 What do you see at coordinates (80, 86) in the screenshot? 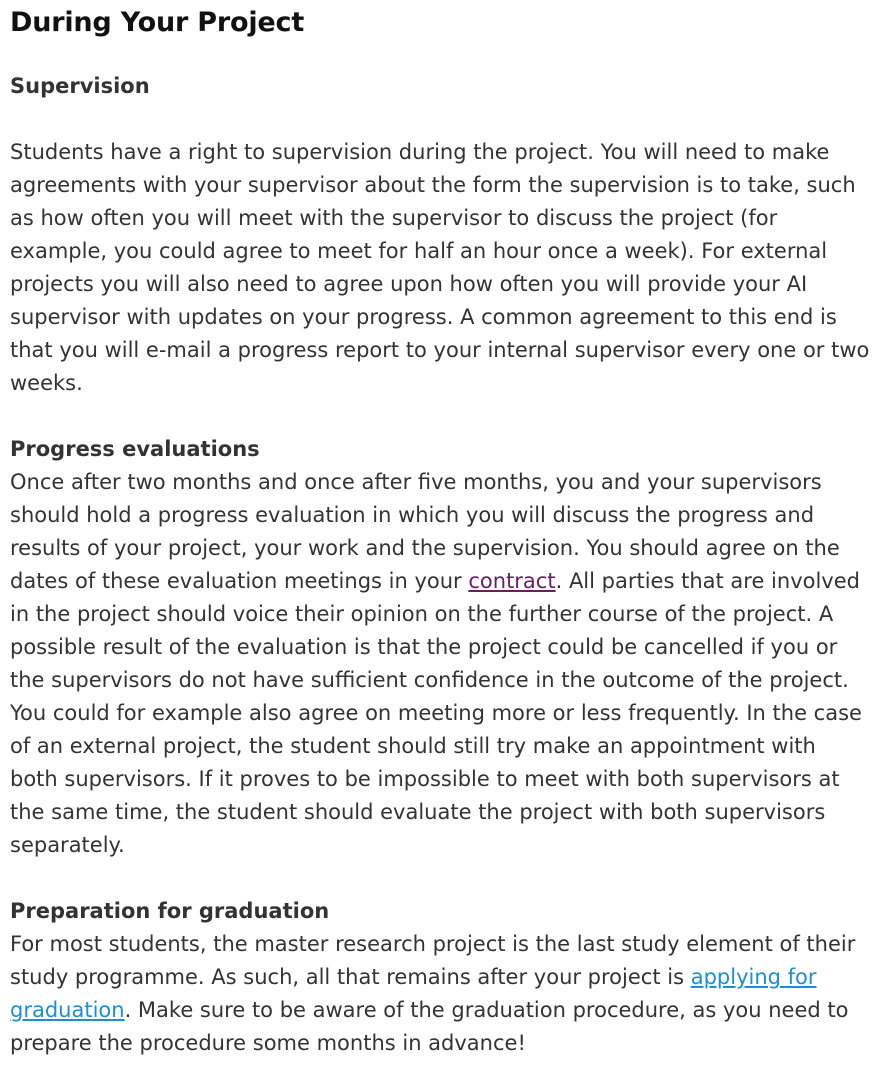
I see `supervision-heading: Supervision` at bounding box center [80, 86].